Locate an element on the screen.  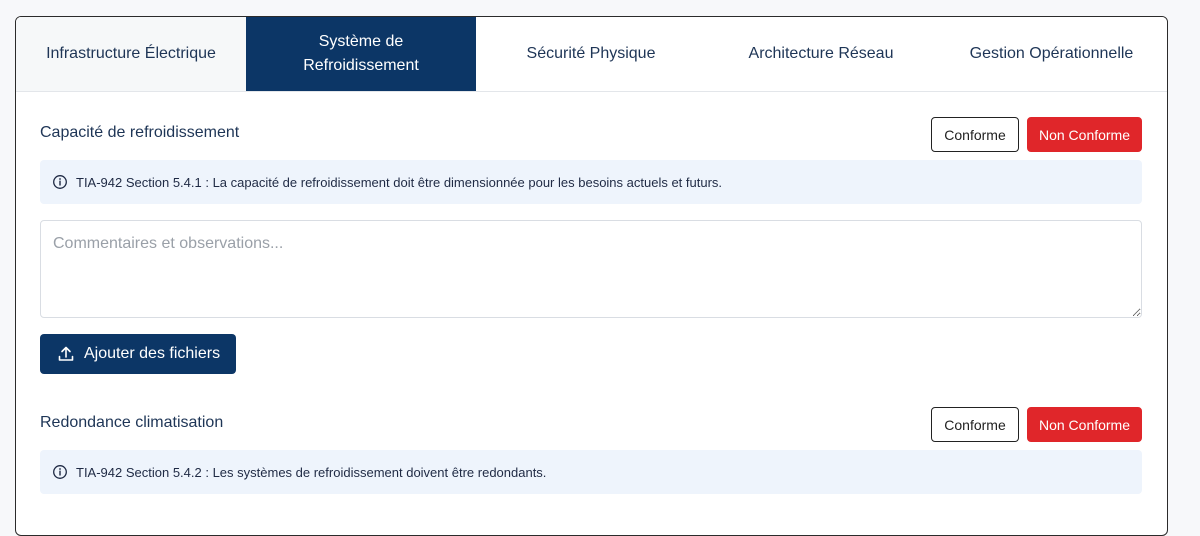
upload-icon is located at coordinates (66, 354).